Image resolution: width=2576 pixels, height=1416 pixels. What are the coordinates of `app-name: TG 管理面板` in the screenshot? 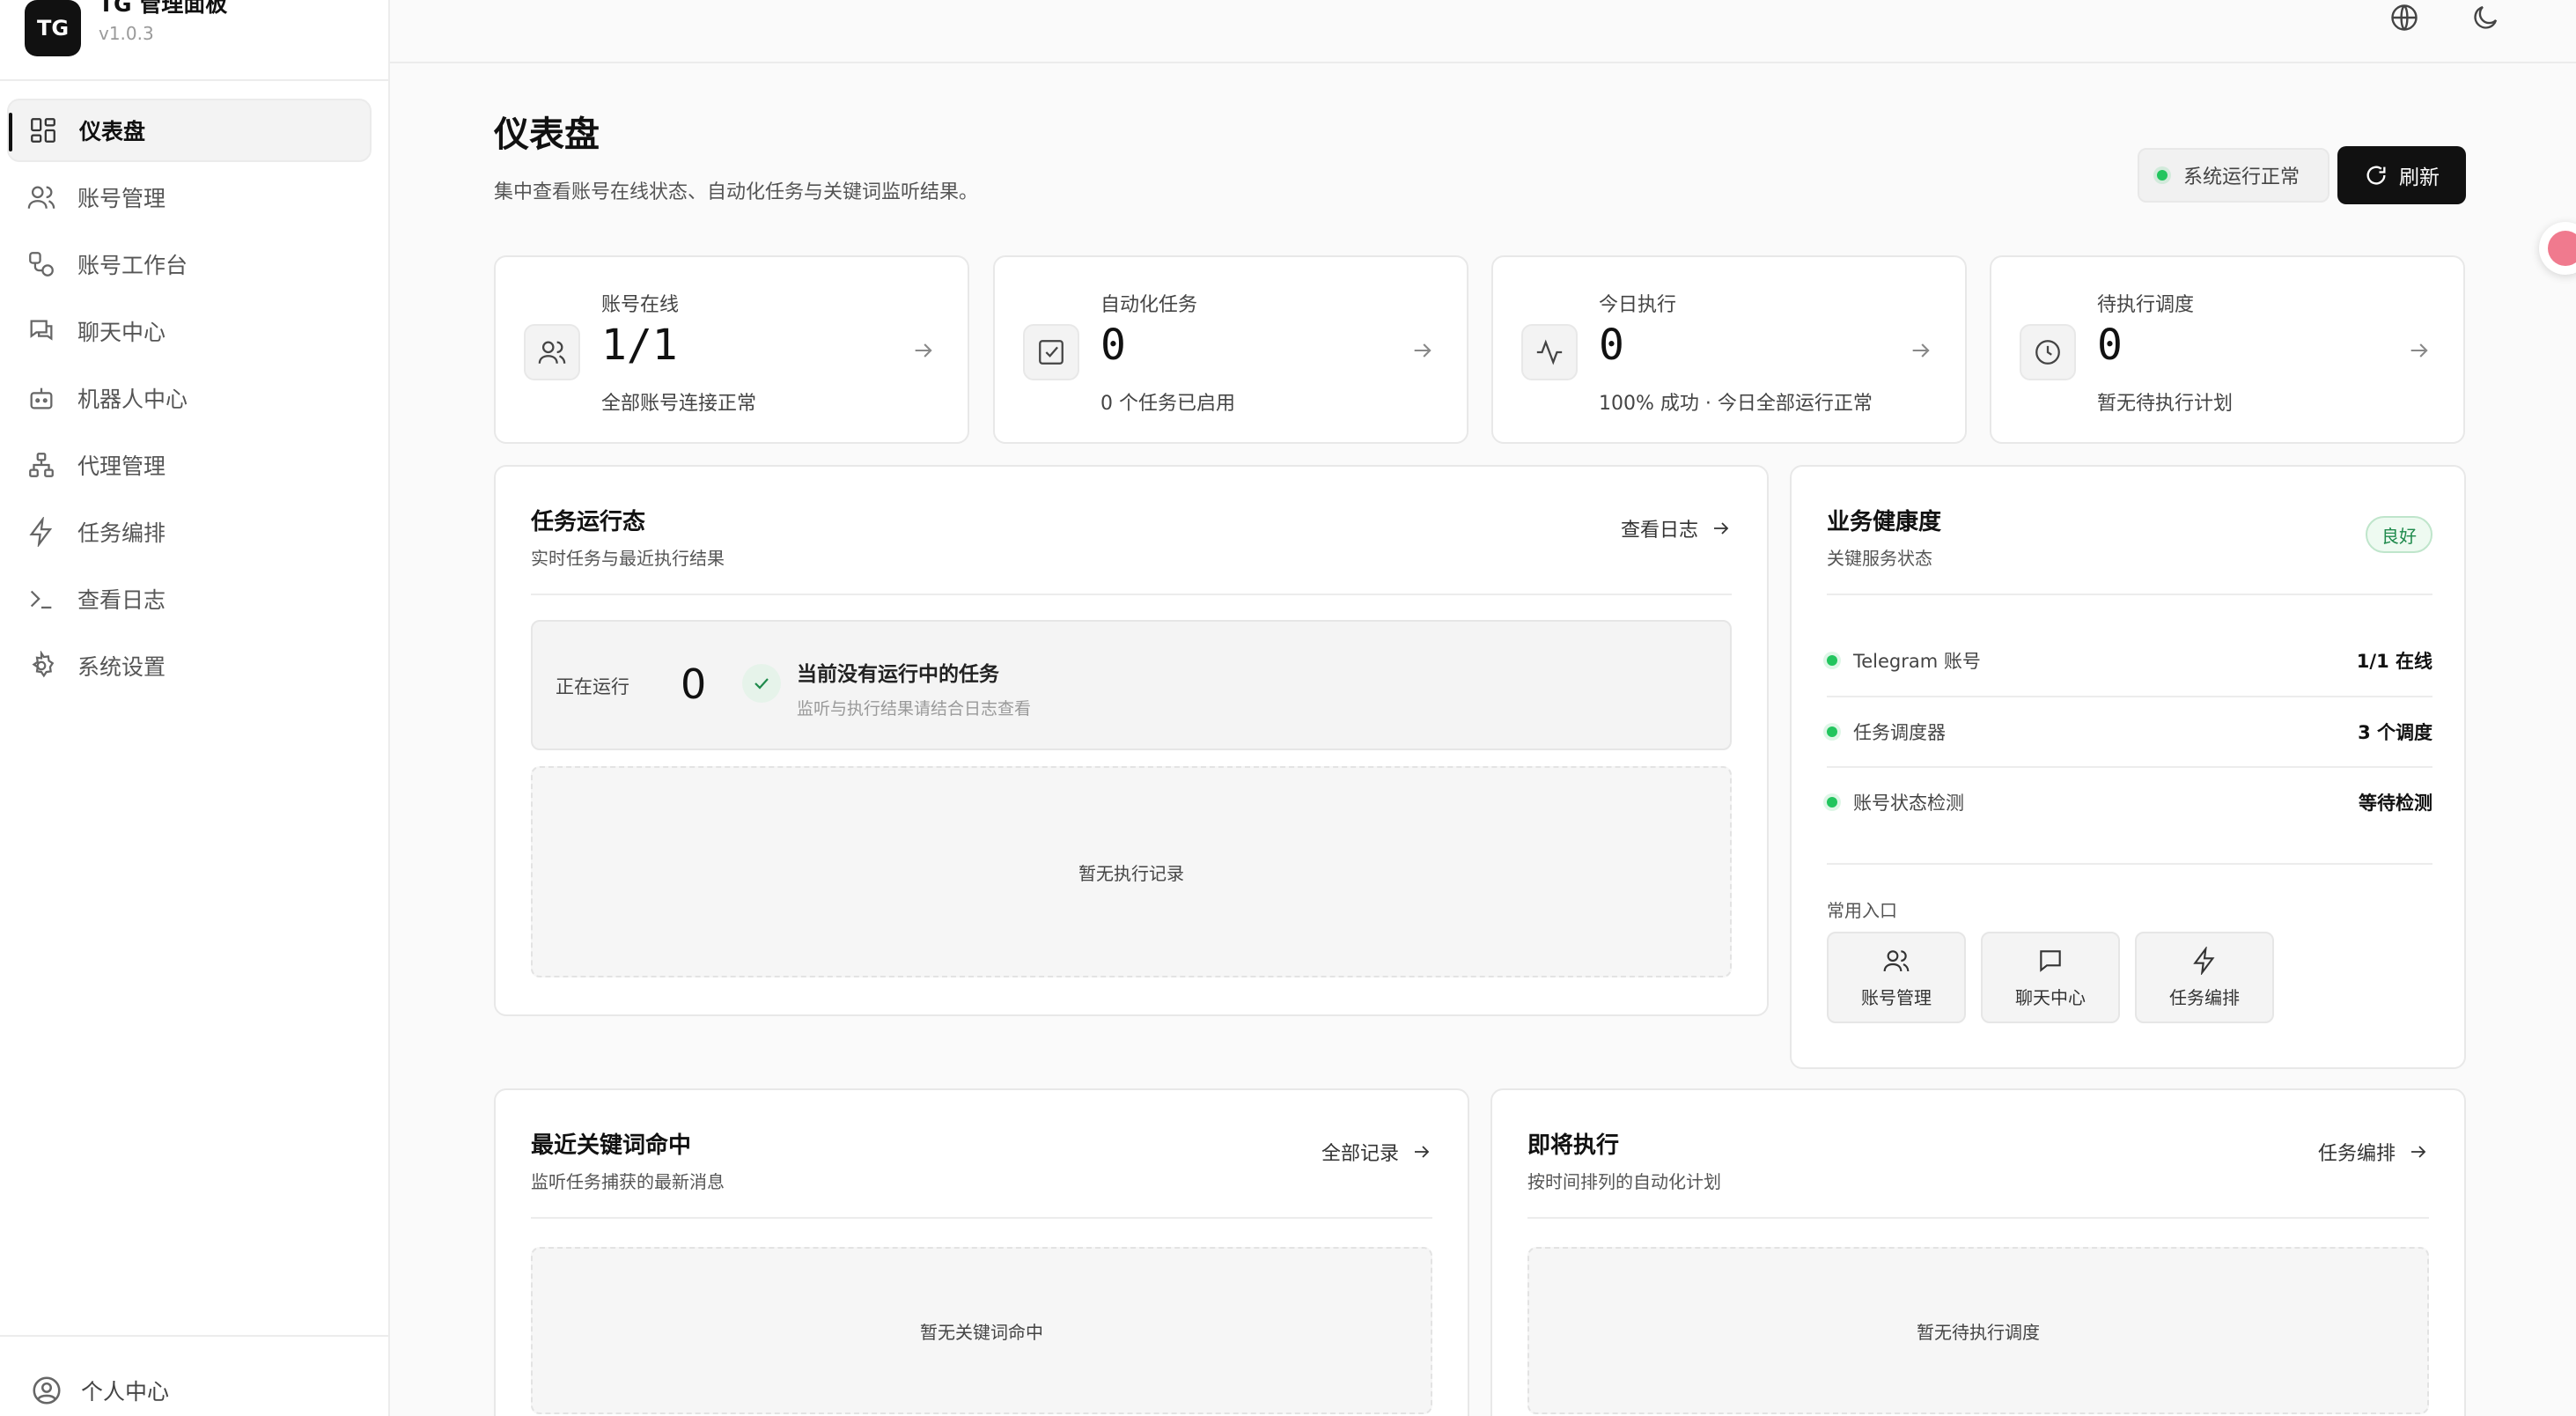 It's located at (164, 8).